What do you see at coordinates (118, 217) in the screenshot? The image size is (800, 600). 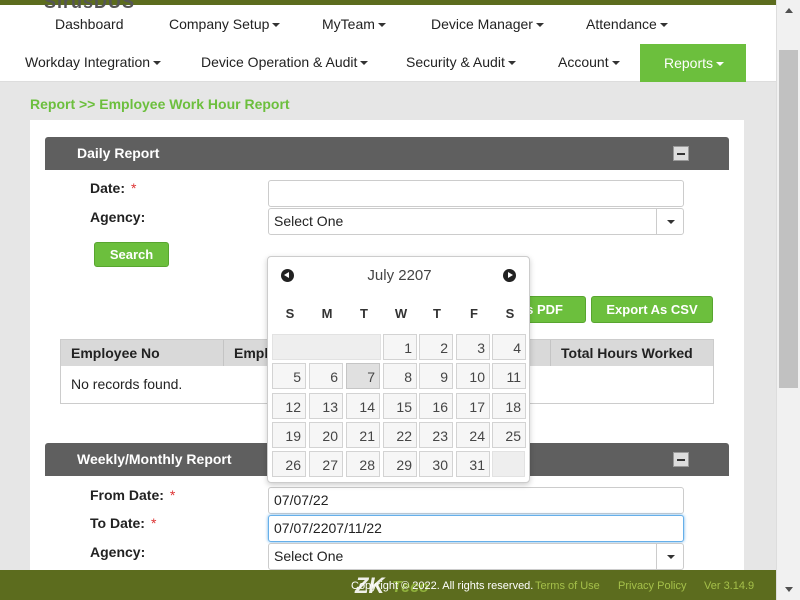 I see `agency-label: Agency:` at bounding box center [118, 217].